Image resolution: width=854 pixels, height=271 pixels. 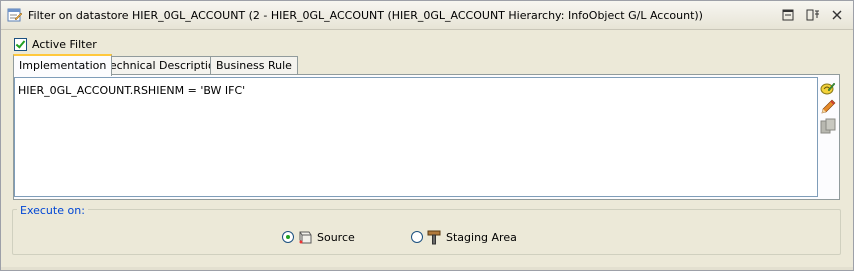 What do you see at coordinates (52, 210) in the screenshot?
I see `execute-on-legend: Execute on:` at bounding box center [52, 210].